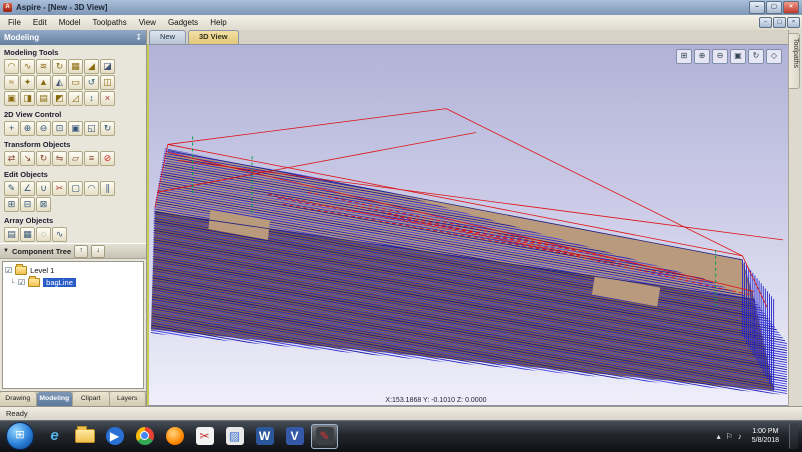 This screenshot has width=802, height=452. What do you see at coordinates (40, 23) in the screenshot?
I see `menu-edit: Edit` at bounding box center [40, 23].